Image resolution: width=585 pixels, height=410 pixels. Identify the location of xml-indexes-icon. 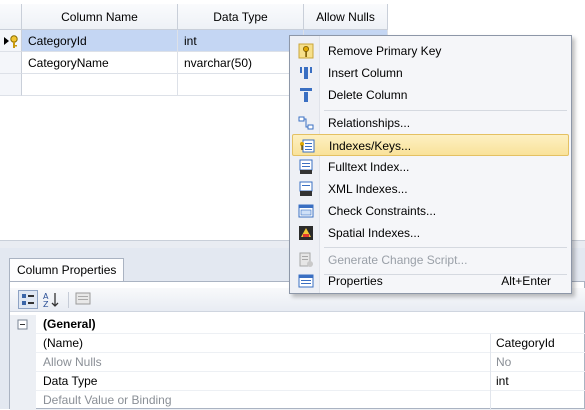
(306, 188).